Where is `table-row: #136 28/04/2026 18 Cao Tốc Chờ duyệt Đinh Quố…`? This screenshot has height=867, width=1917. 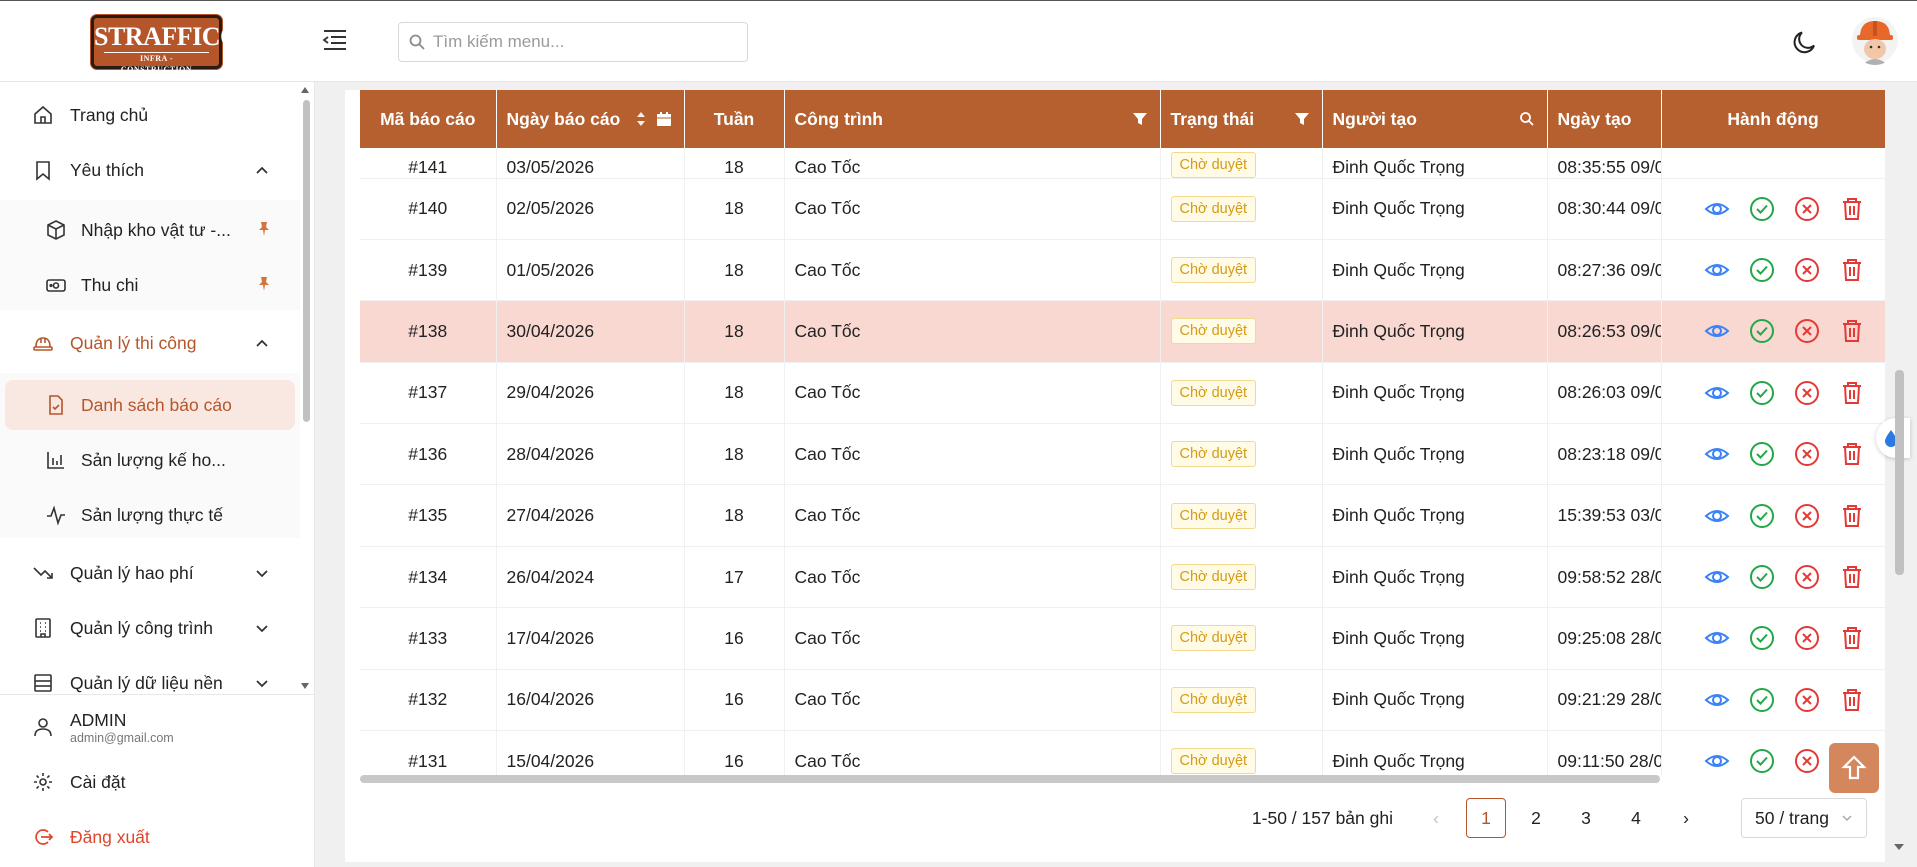 table-row: #136 28/04/2026 18 Cao Tốc Chờ duyệt Đinh Quố… is located at coordinates (1122, 454).